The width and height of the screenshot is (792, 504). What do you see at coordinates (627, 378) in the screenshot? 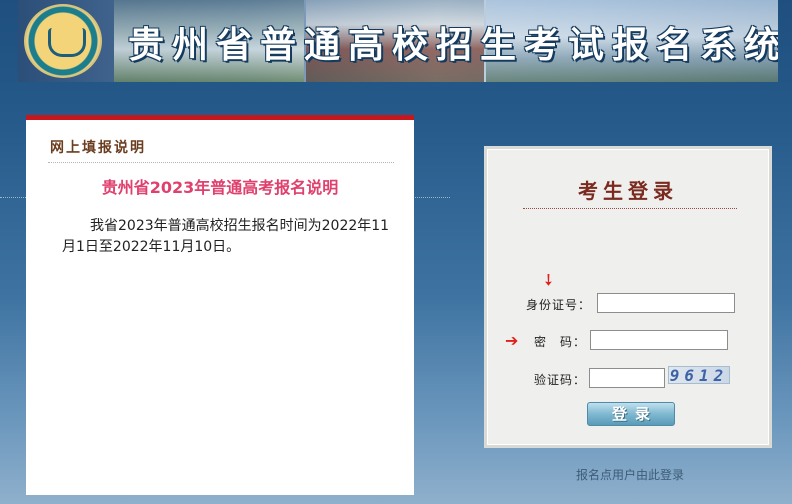
I see `captcha-input` at bounding box center [627, 378].